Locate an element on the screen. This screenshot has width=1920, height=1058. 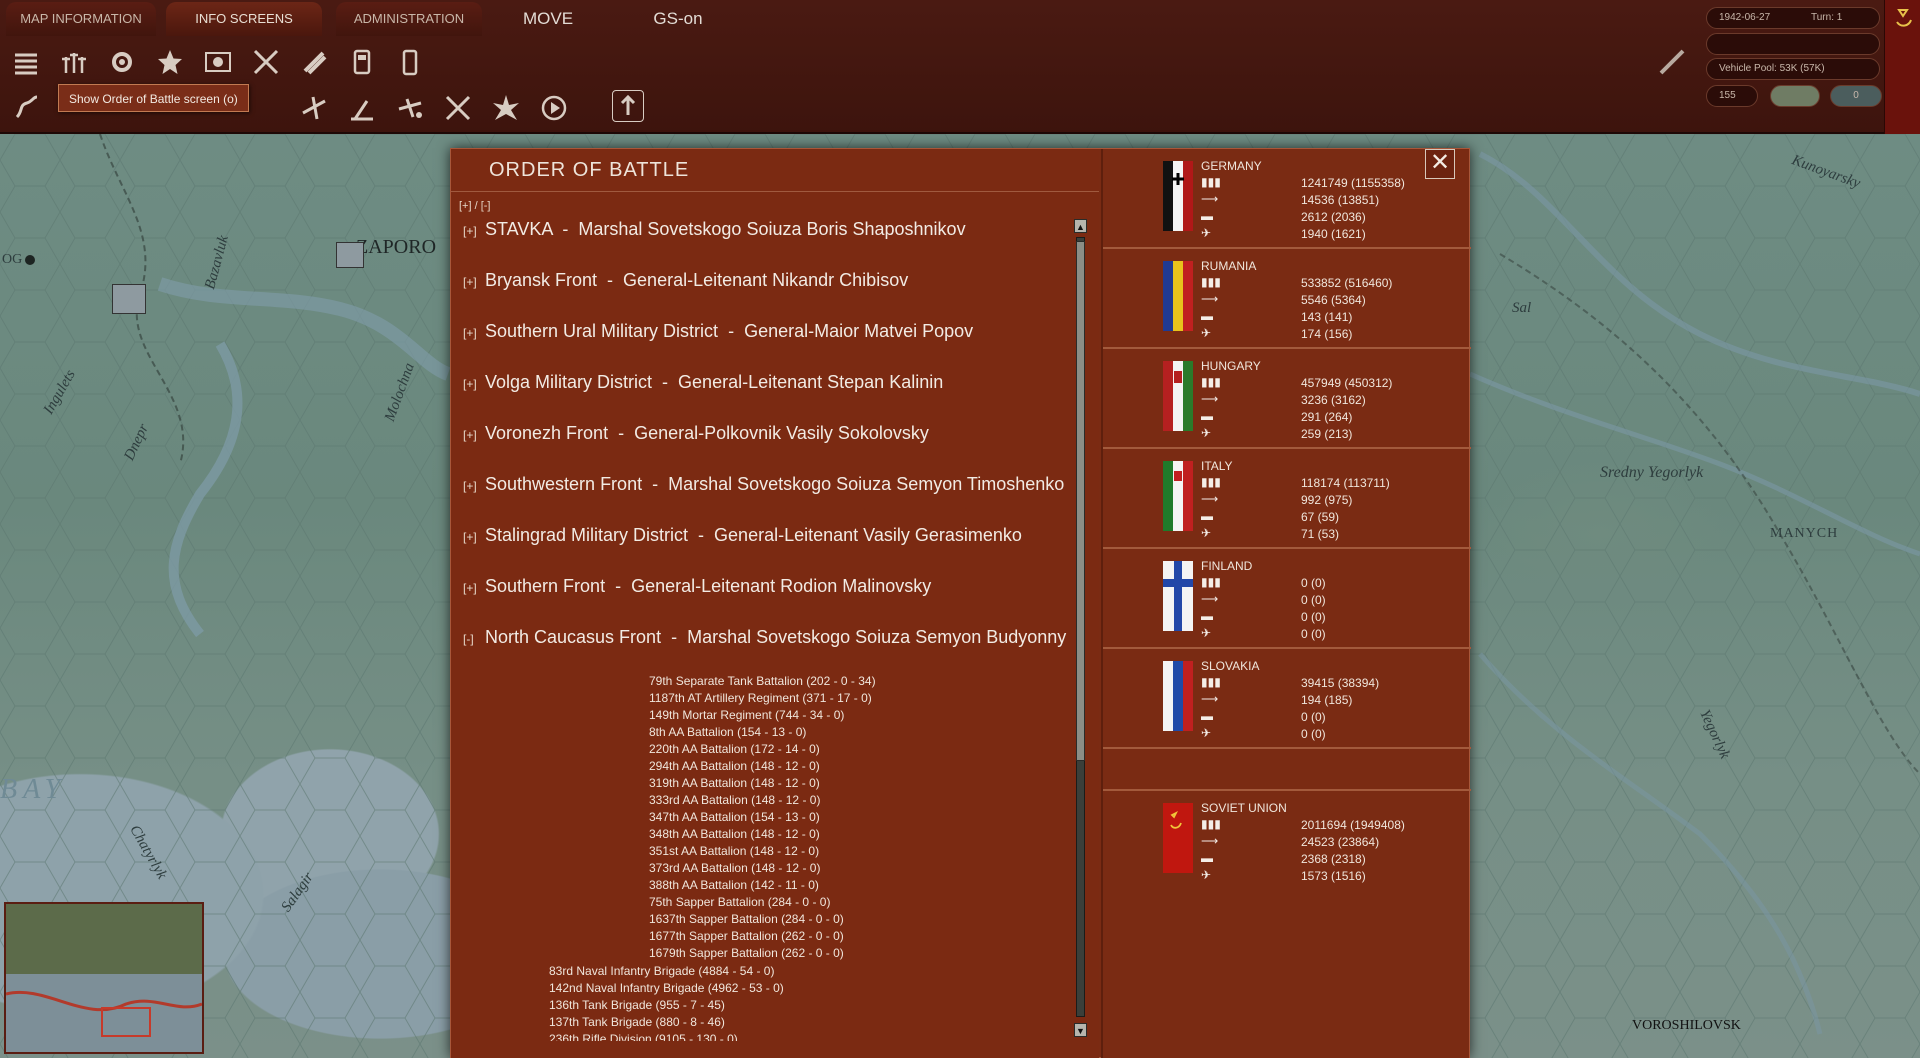
front-name: Volga Military District is located at coordinates (569, 382).